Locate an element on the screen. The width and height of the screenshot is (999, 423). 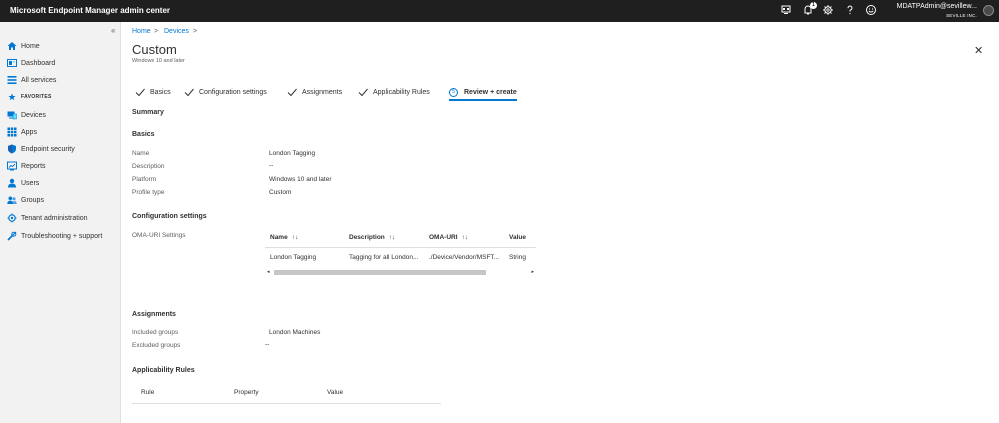
sidebar-item-apps: Apps is located at coordinates (22, 132).